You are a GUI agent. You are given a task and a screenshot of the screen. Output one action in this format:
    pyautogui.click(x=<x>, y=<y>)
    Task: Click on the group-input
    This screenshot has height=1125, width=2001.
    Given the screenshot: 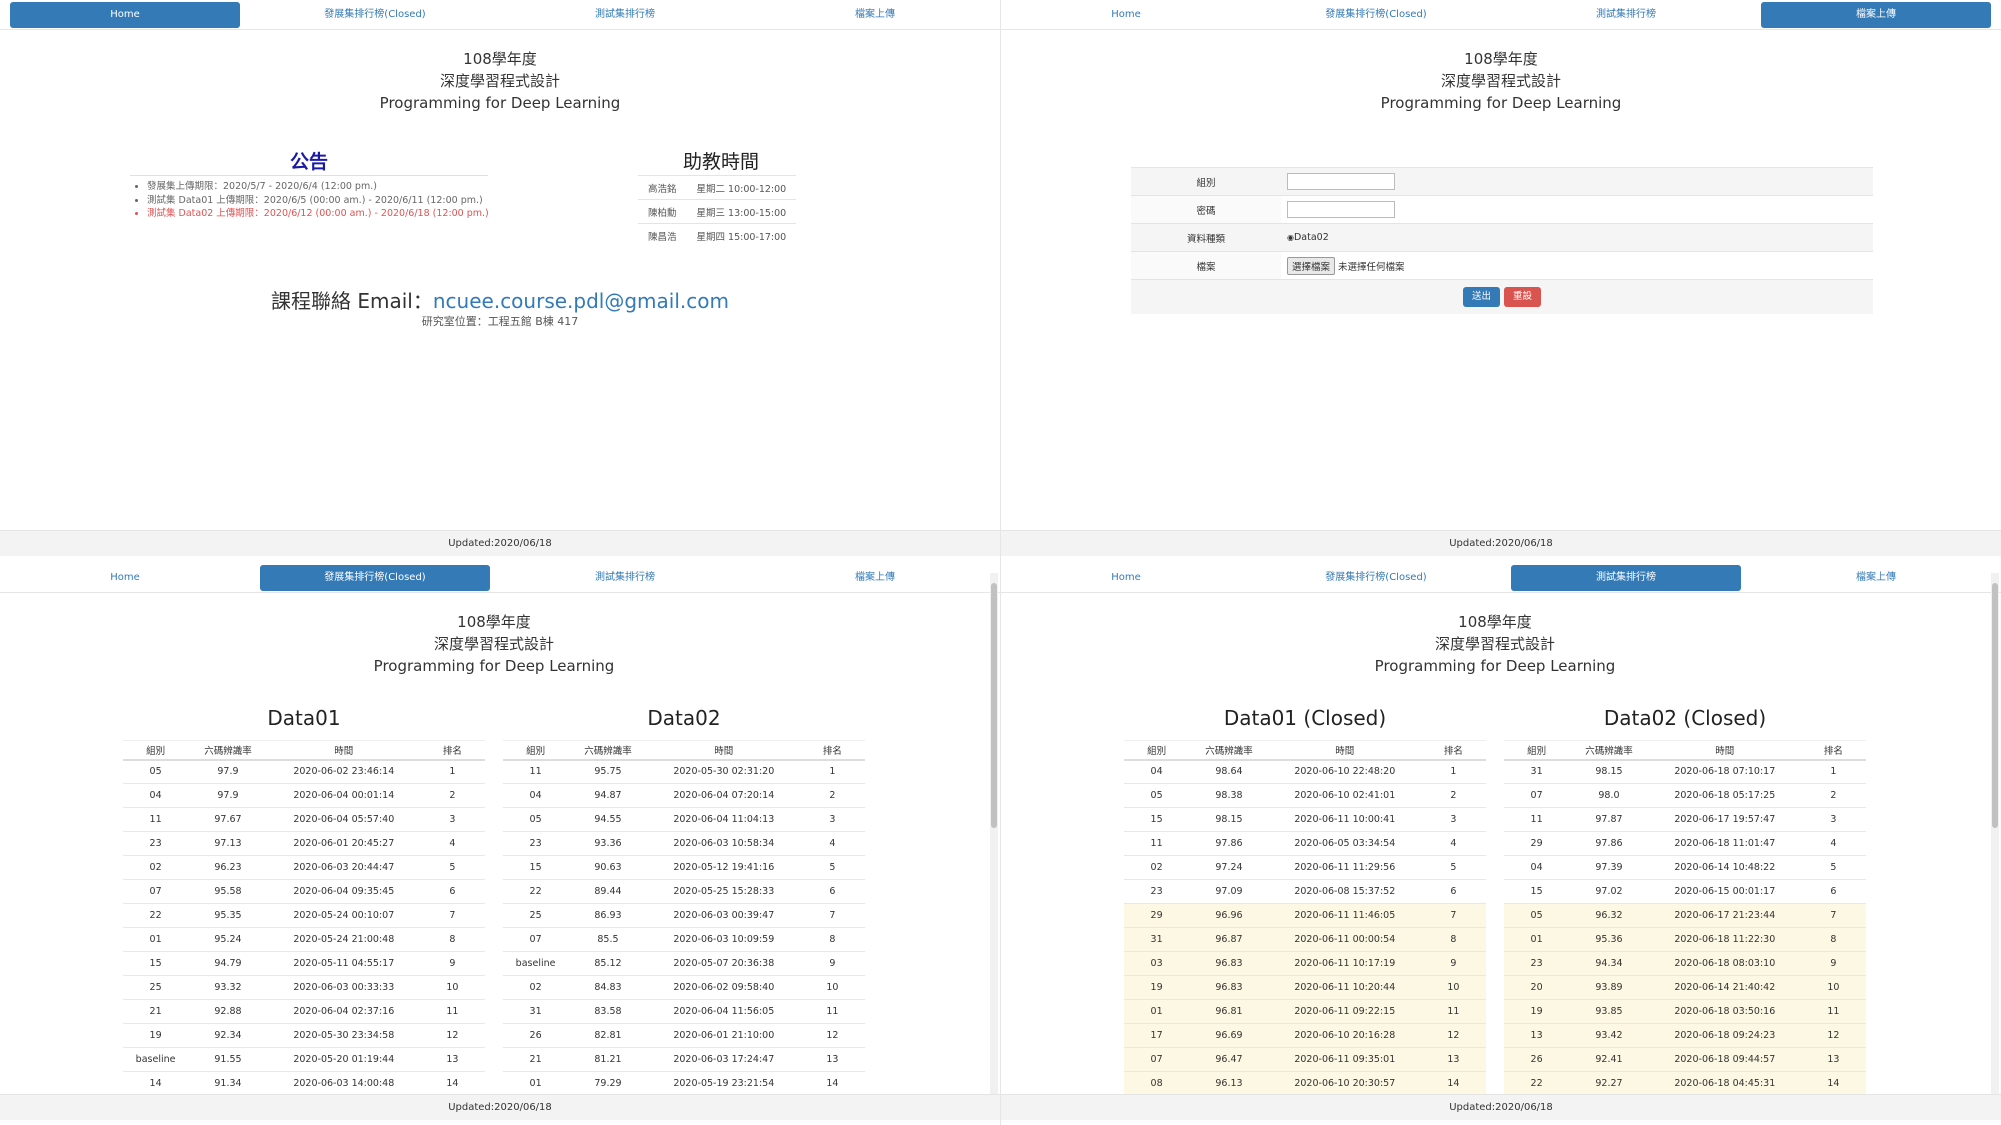 What is the action you would take?
    pyautogui.click(x=1341, y=181)
    